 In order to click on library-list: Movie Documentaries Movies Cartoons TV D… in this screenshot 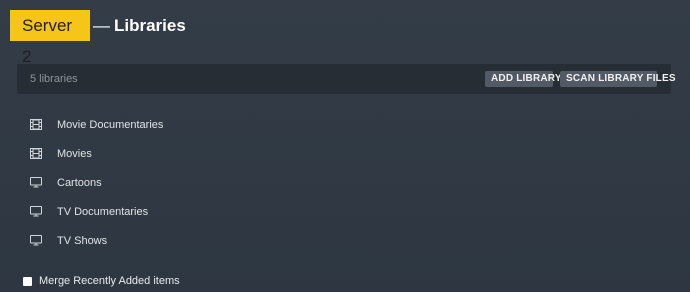, I will do `click(96, 182)`.